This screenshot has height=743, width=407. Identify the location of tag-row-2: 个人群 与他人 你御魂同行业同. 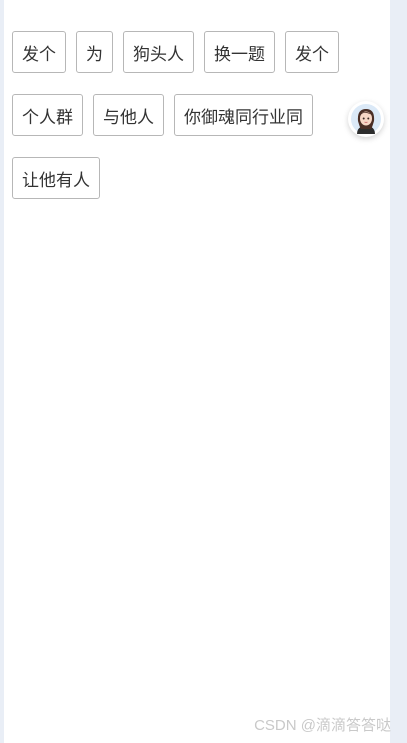
(177, 115).